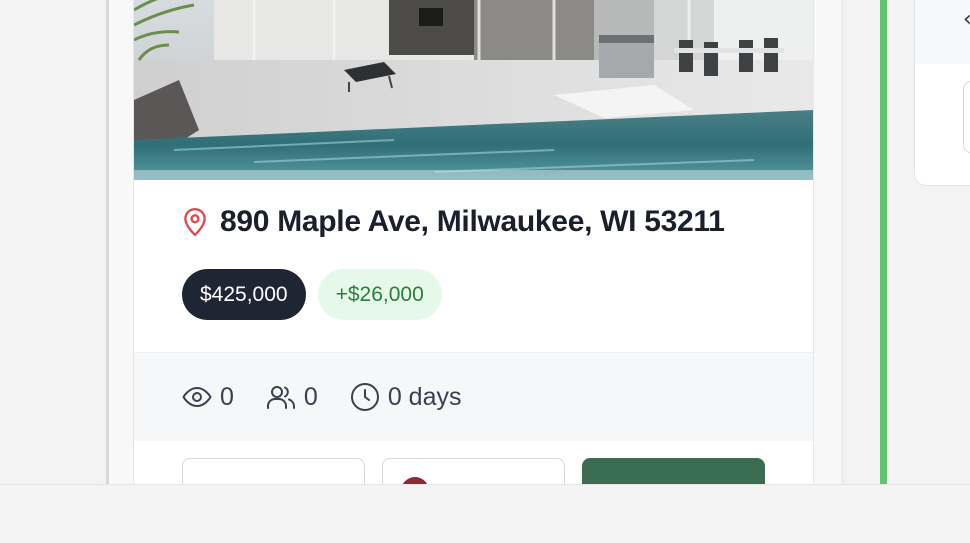 This screenshot has width=970, height=543. Describe the element at coordinates (673, 471) in the screenshot. I see `primary-action-button` at that location.